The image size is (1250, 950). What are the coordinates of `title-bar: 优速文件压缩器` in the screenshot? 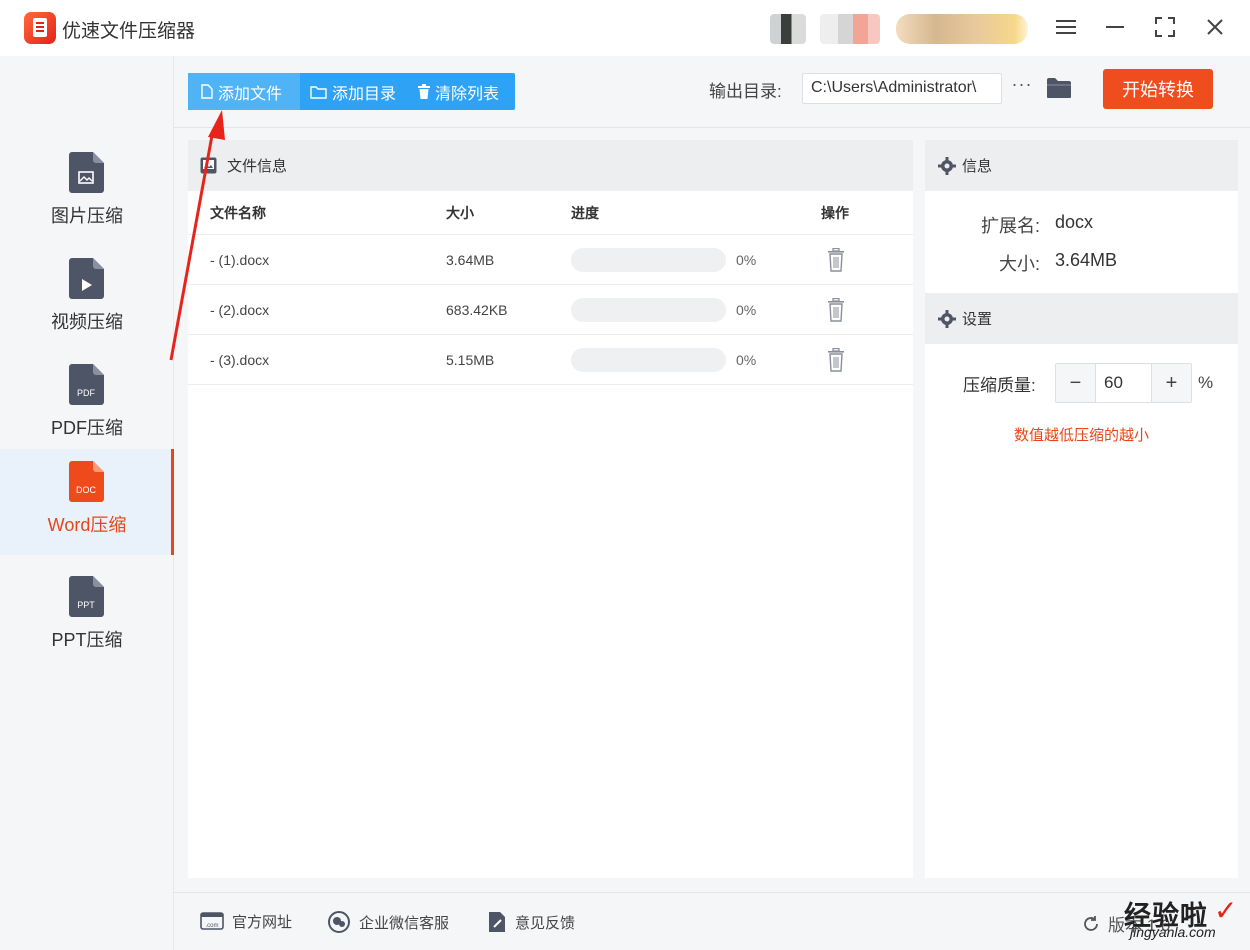 It's located at (625, 28).